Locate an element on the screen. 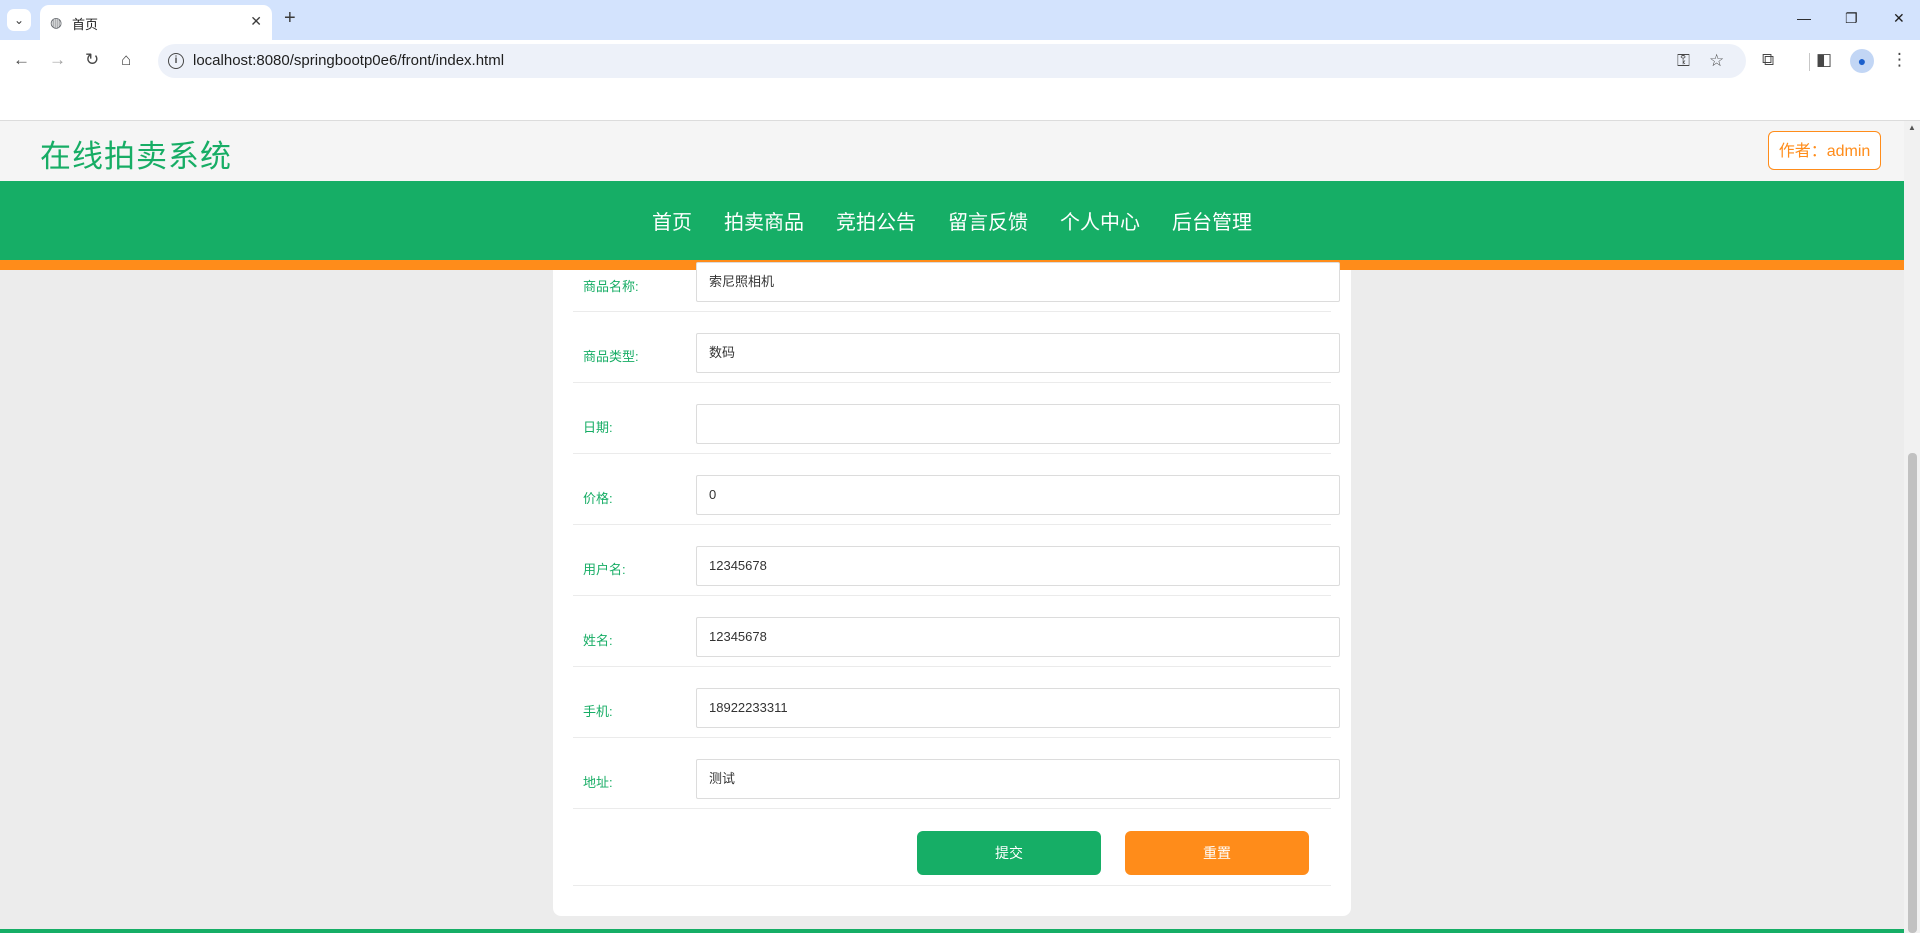 The width and height of the screenshot is (1920, 933). form-row-phone: 手机: 18922233311 is located at coordinates (956, 702).